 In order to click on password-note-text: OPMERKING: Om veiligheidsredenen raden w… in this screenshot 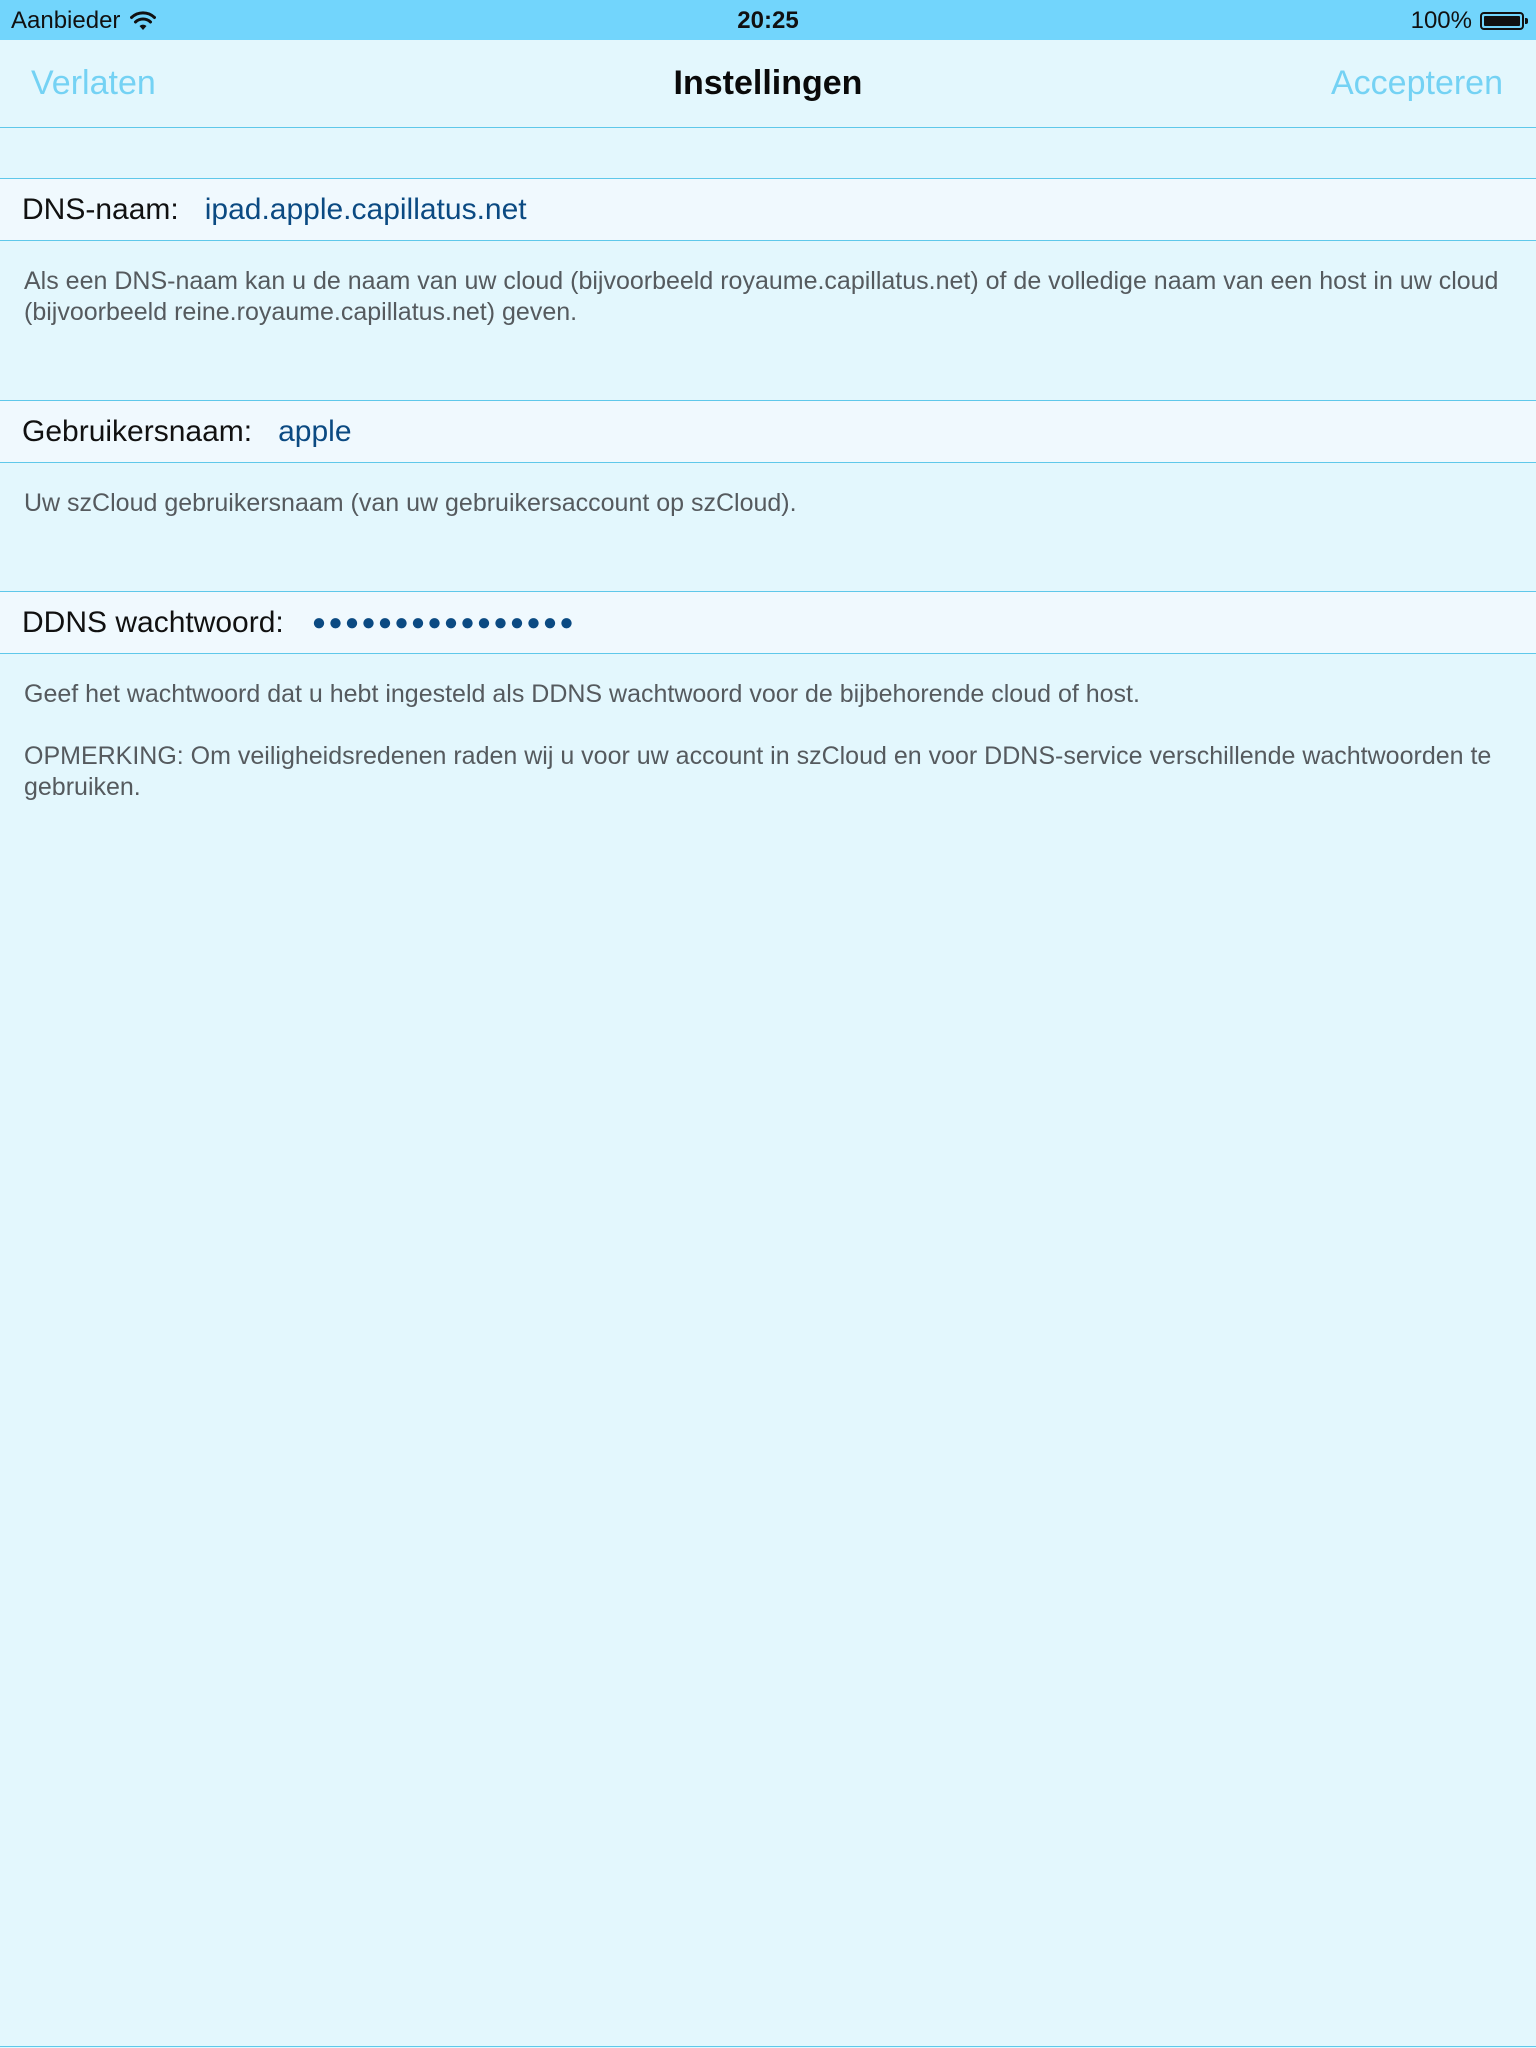, I will do `click(758, 771)`.